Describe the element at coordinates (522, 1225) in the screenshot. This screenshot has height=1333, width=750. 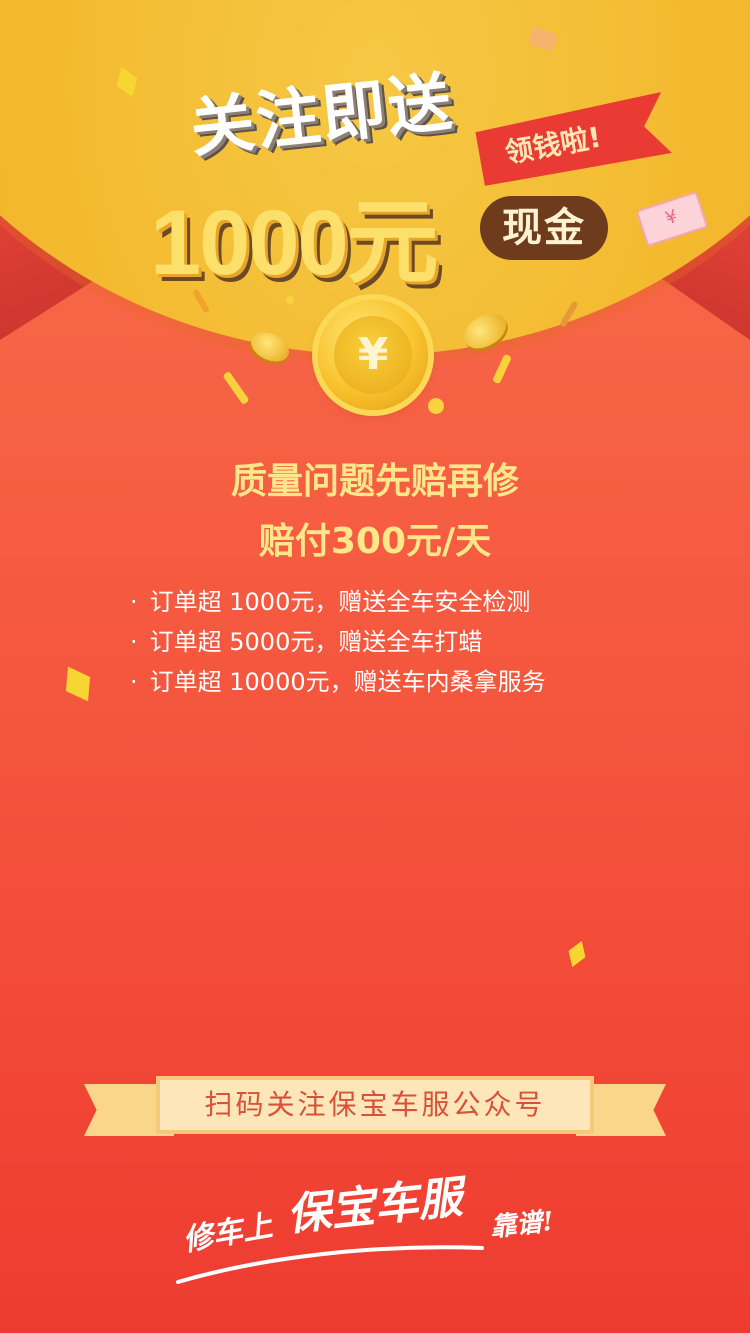
I see `slogan-part2: 靠谱!` at that location.